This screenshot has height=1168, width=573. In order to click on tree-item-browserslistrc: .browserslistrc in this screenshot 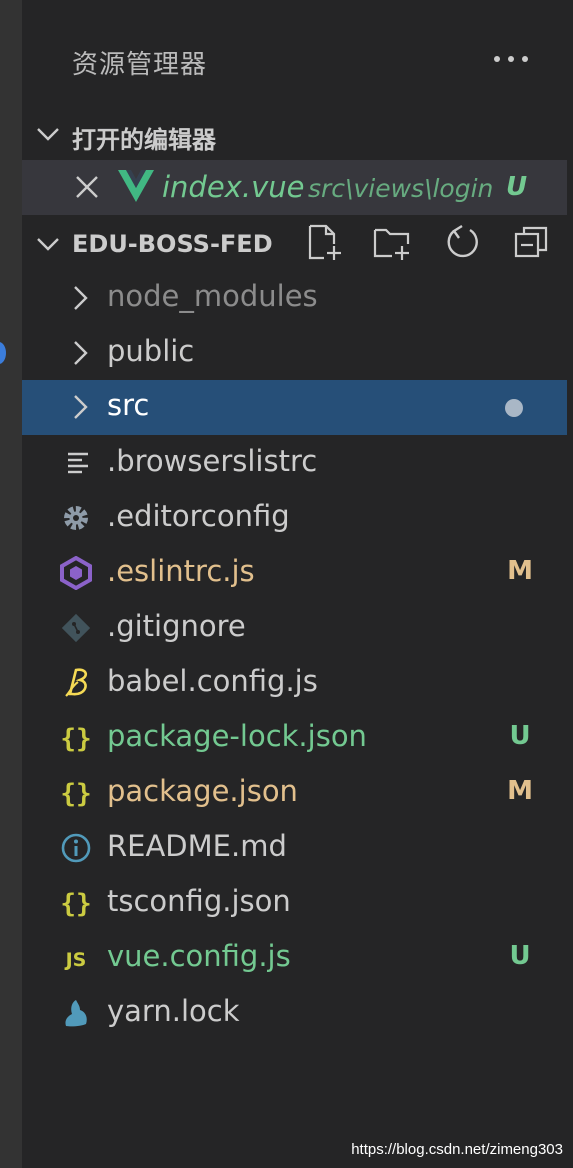, I will do `click(294, 463)`.